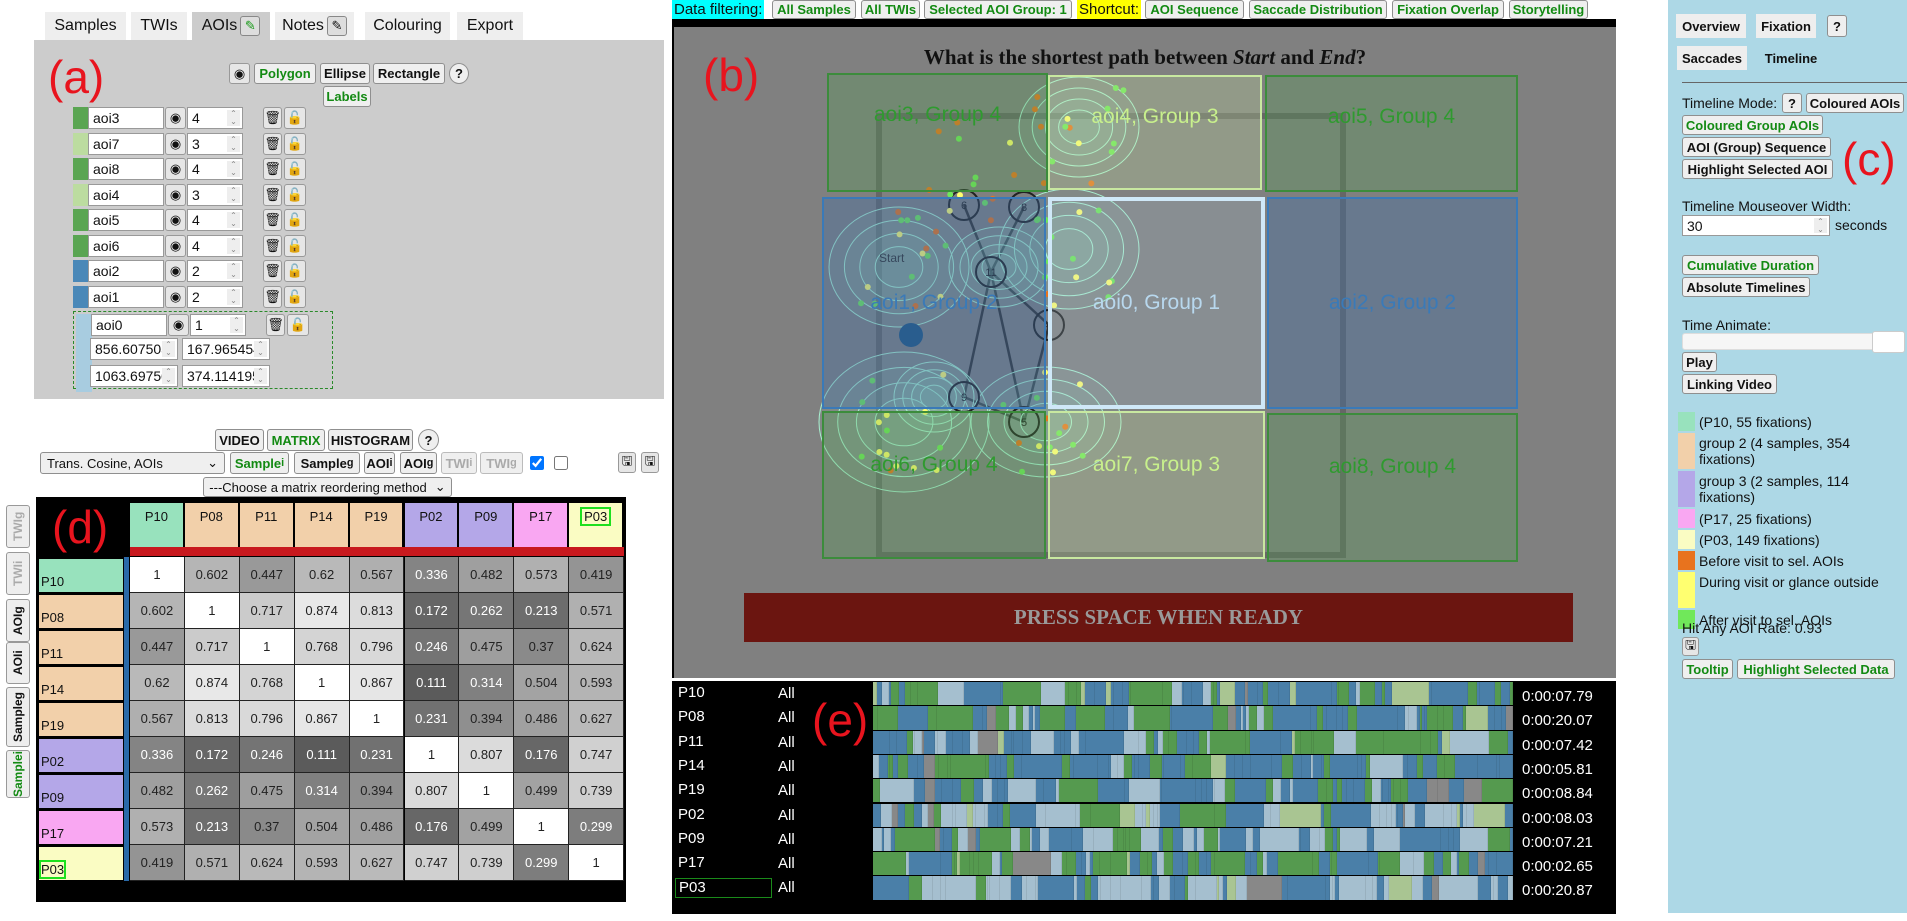  Describe the element at coordinates (542, 611) in the screenshot. I see `matrix-cell: 0.213` at that location.